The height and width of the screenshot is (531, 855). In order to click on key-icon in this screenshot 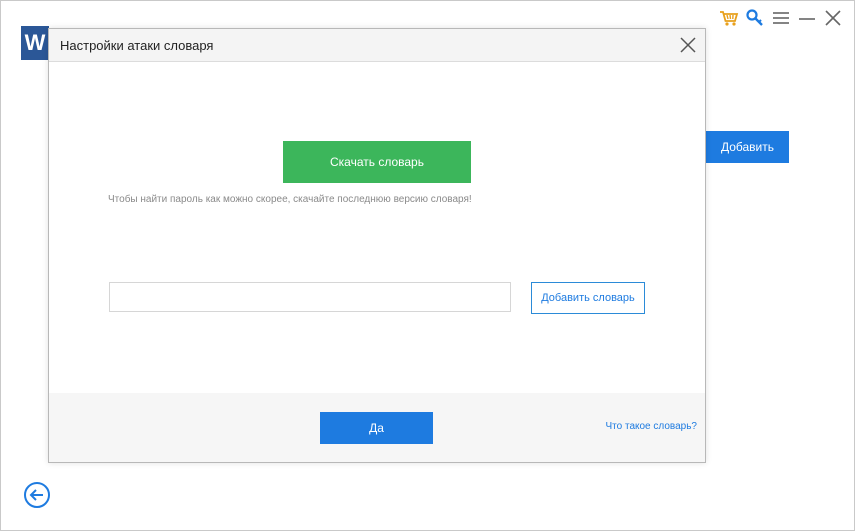, I will do `click(755, 18)`.